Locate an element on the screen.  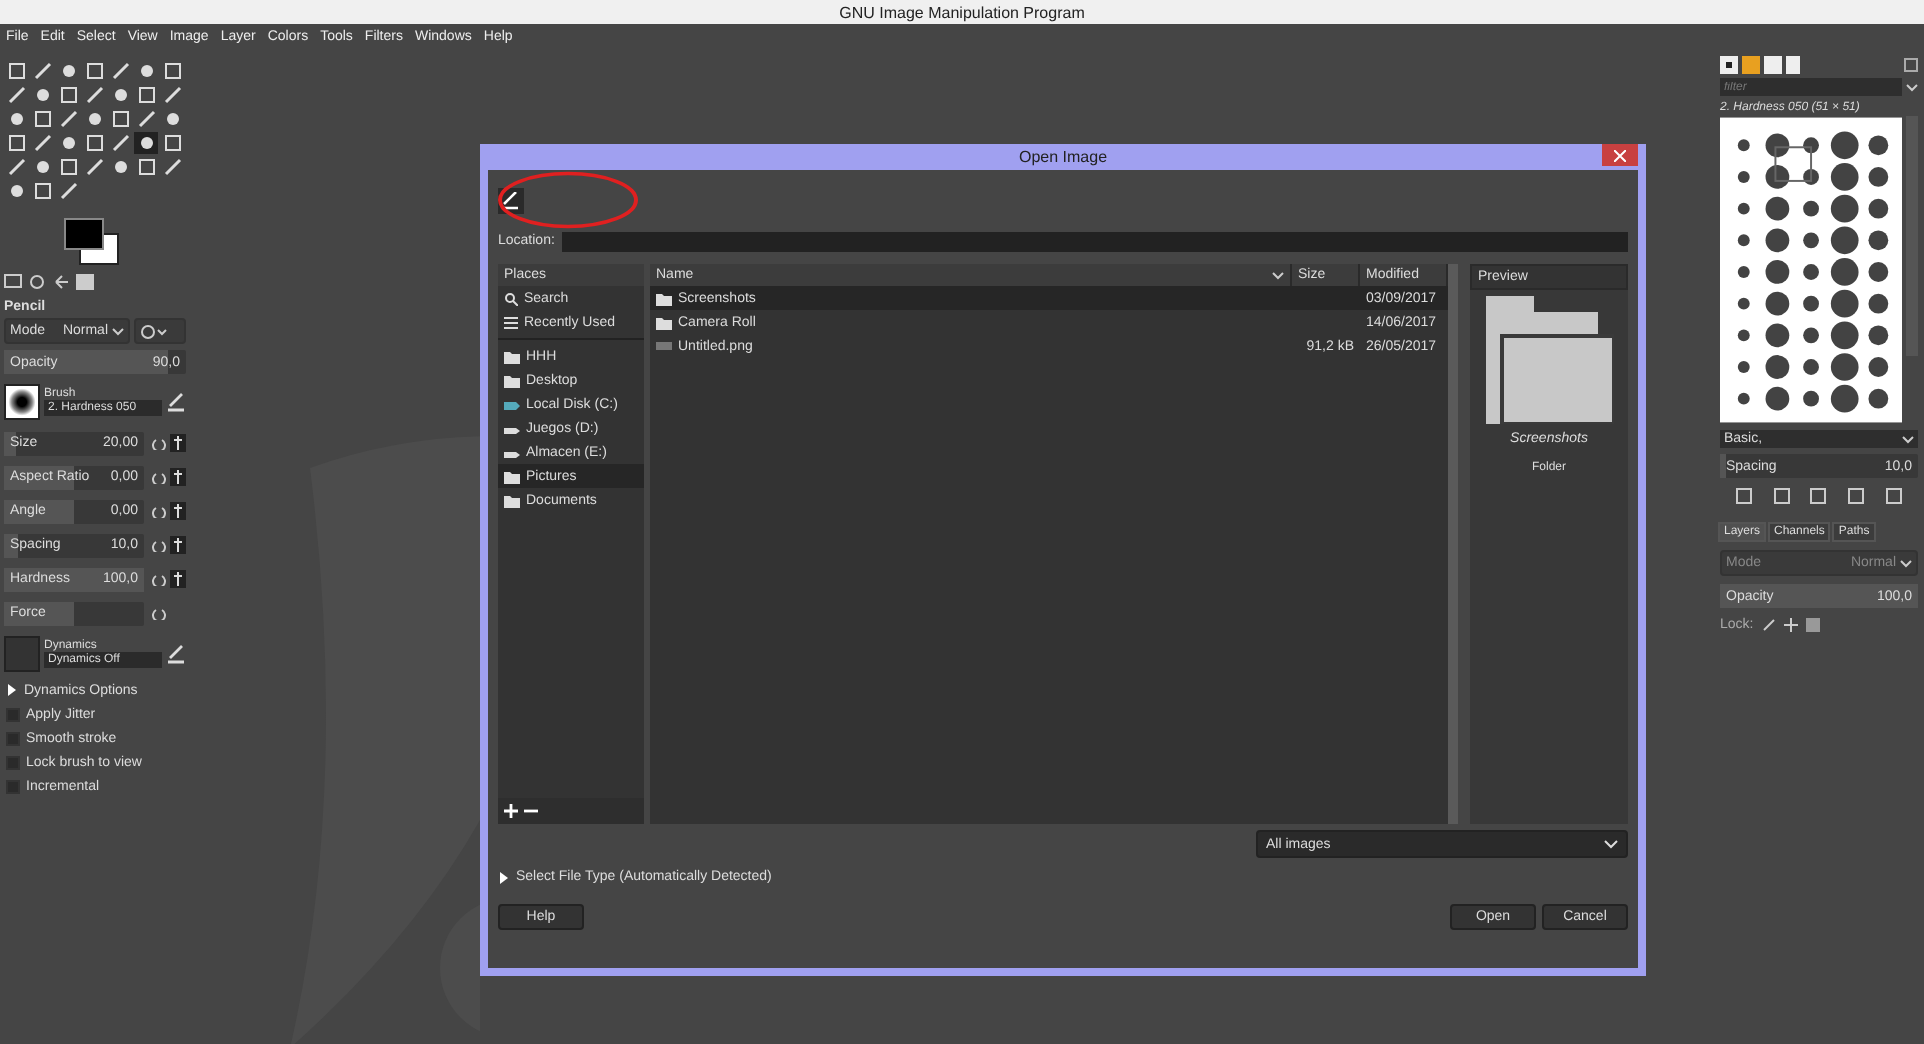
lock-pixels-icon is located at coordinates (1768, 625).